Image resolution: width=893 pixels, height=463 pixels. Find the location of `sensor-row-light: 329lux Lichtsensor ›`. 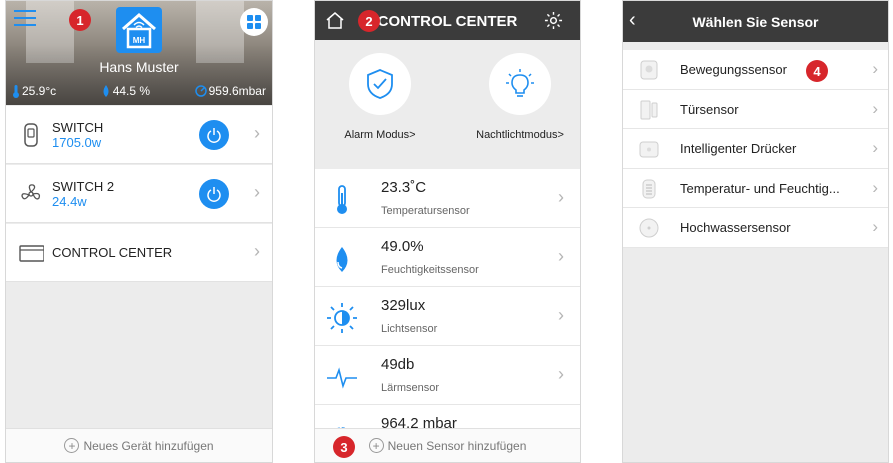

sensor-row-light: 329lux Lichtsensor › is located at coordinates (447, 316).